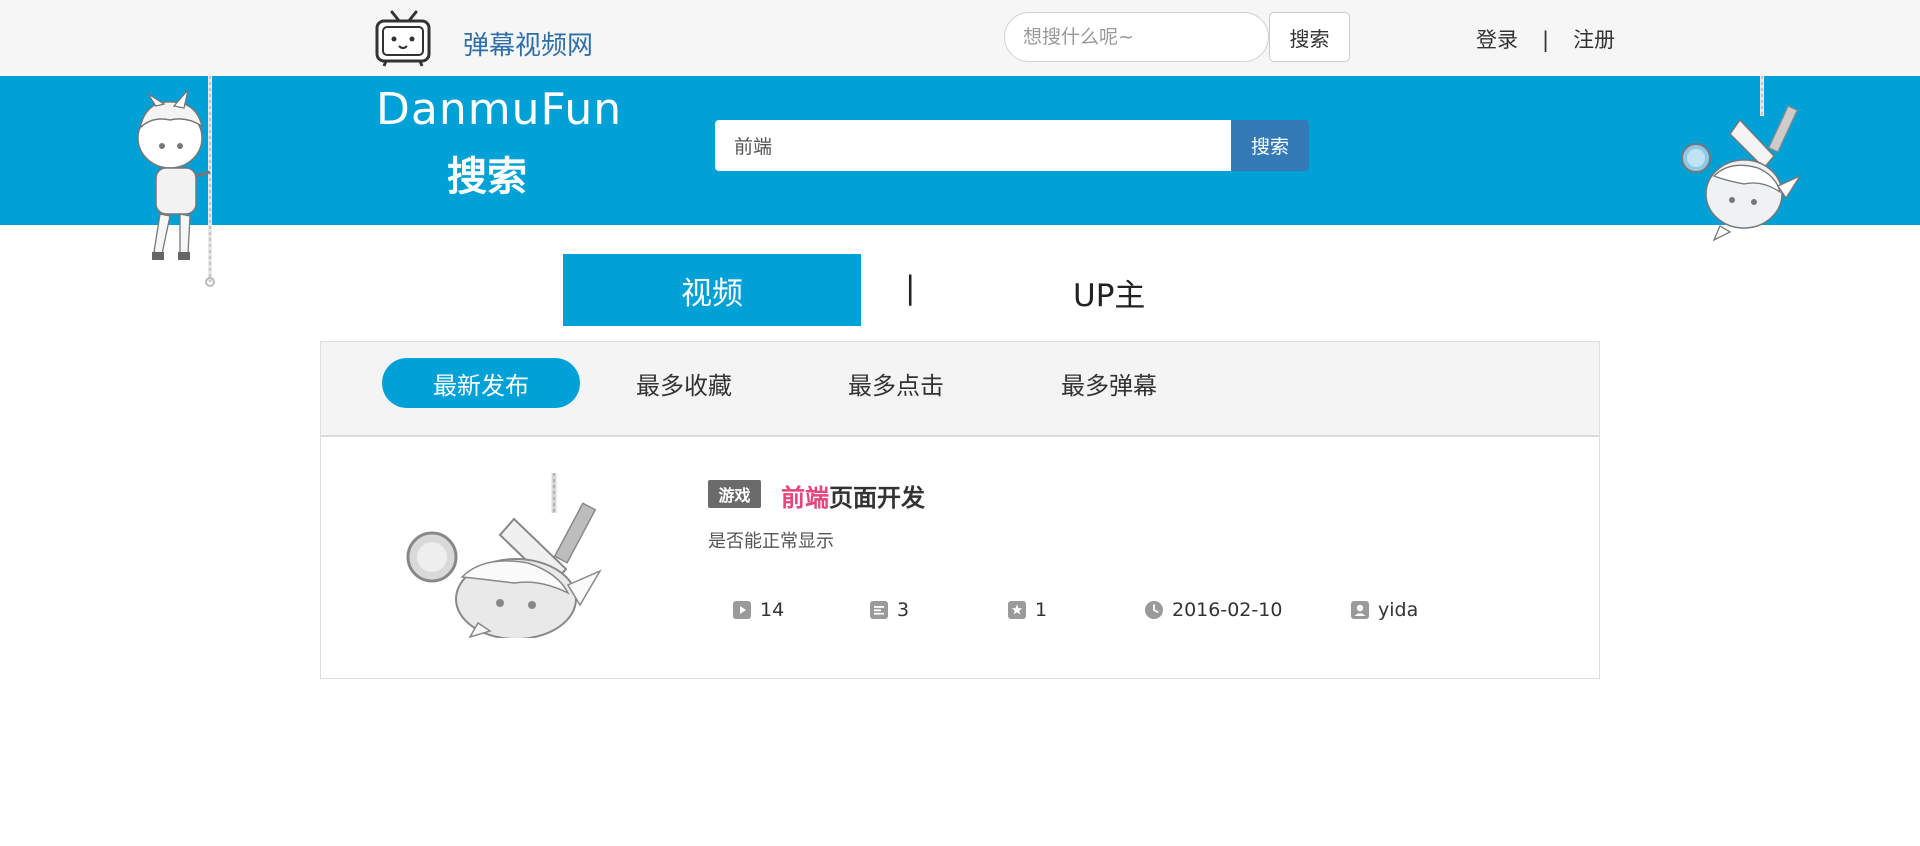 The image size is (1920, 846). I want to click on uploader-name: yida, so click(1398, 610).